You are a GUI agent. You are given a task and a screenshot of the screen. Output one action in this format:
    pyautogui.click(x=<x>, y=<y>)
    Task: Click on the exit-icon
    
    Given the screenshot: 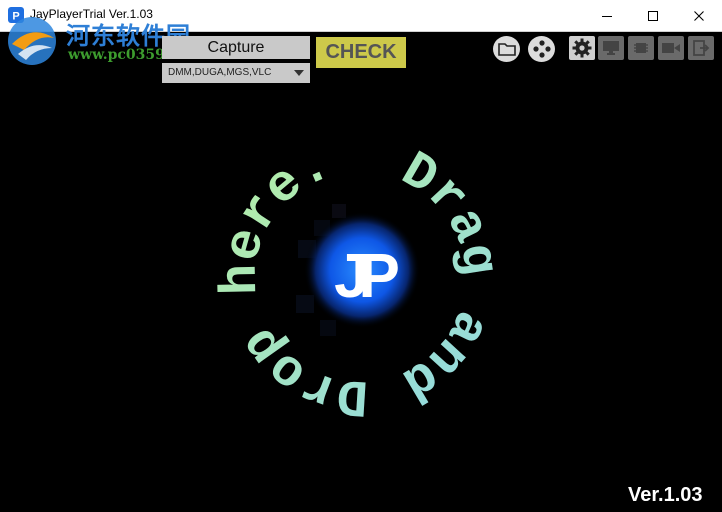 What is the action you would take?
    pyautogui.click(x=701, y=48)
    